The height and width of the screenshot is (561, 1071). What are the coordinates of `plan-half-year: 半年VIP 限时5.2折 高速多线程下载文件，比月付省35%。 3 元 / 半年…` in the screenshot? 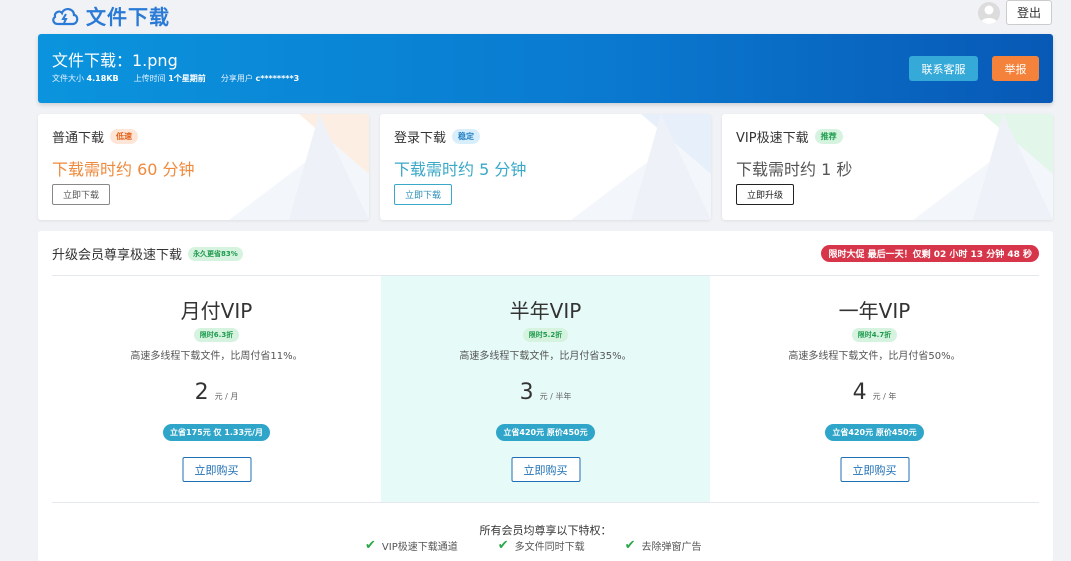 It's located at (545, 389).